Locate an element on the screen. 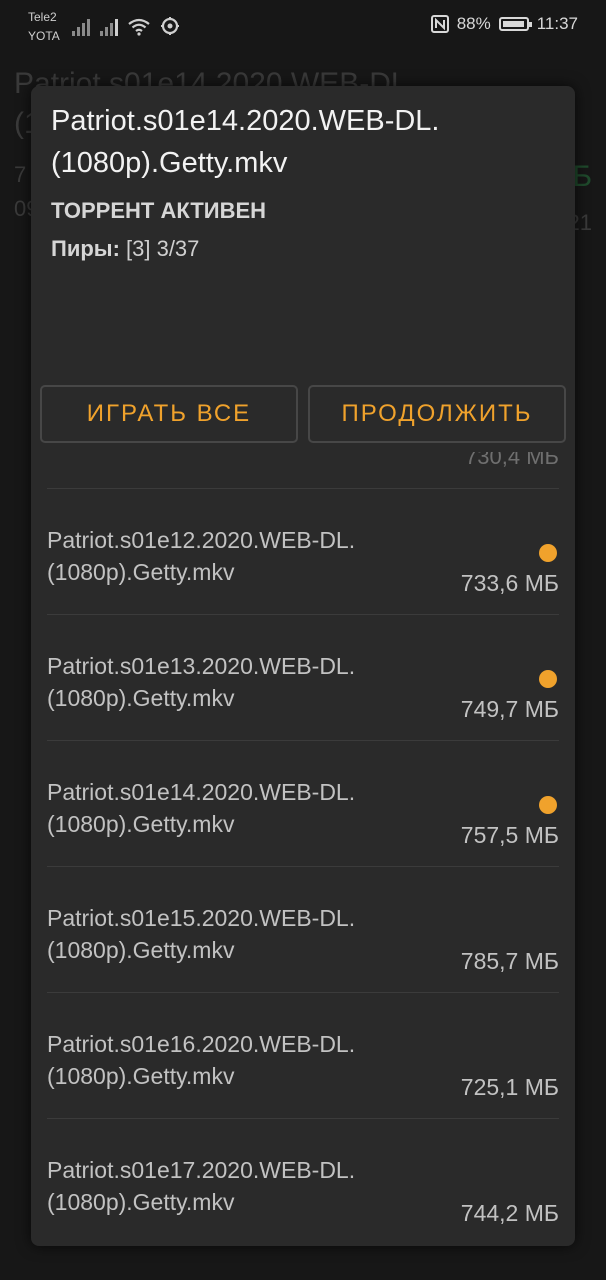 This screenshot has height=1280, width=606. carrier-name-1: Tele2 is located at coordinates (42, 17).